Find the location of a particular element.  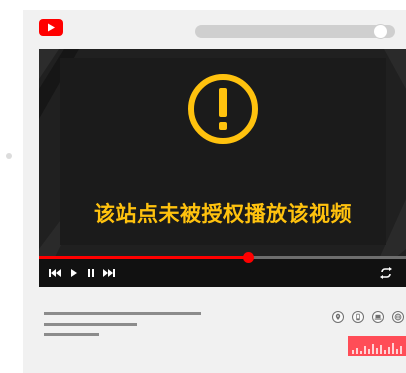

phone-icon is located at coordinates (358, 317).